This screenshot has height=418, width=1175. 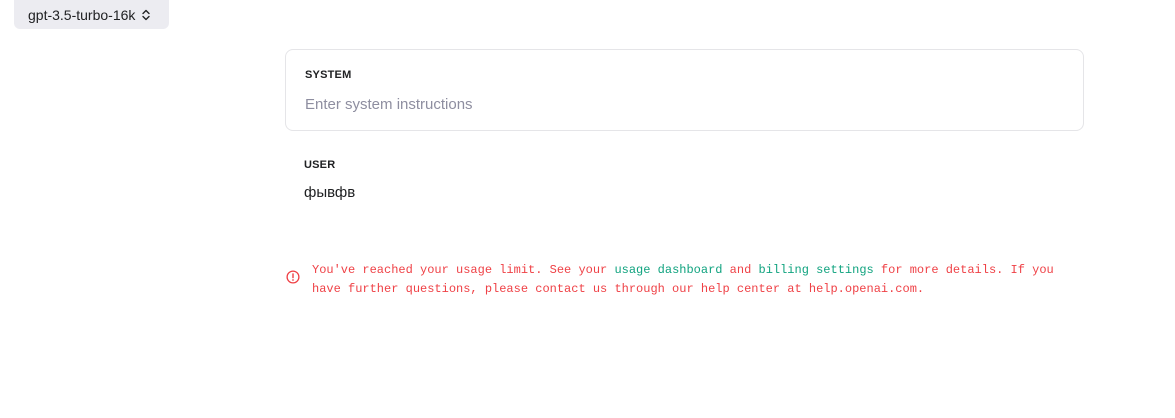 What do you see at coordinates (146, 15) in the screenshot?
I see `chevron-up-down-icon` at bounding box center [146, 15].